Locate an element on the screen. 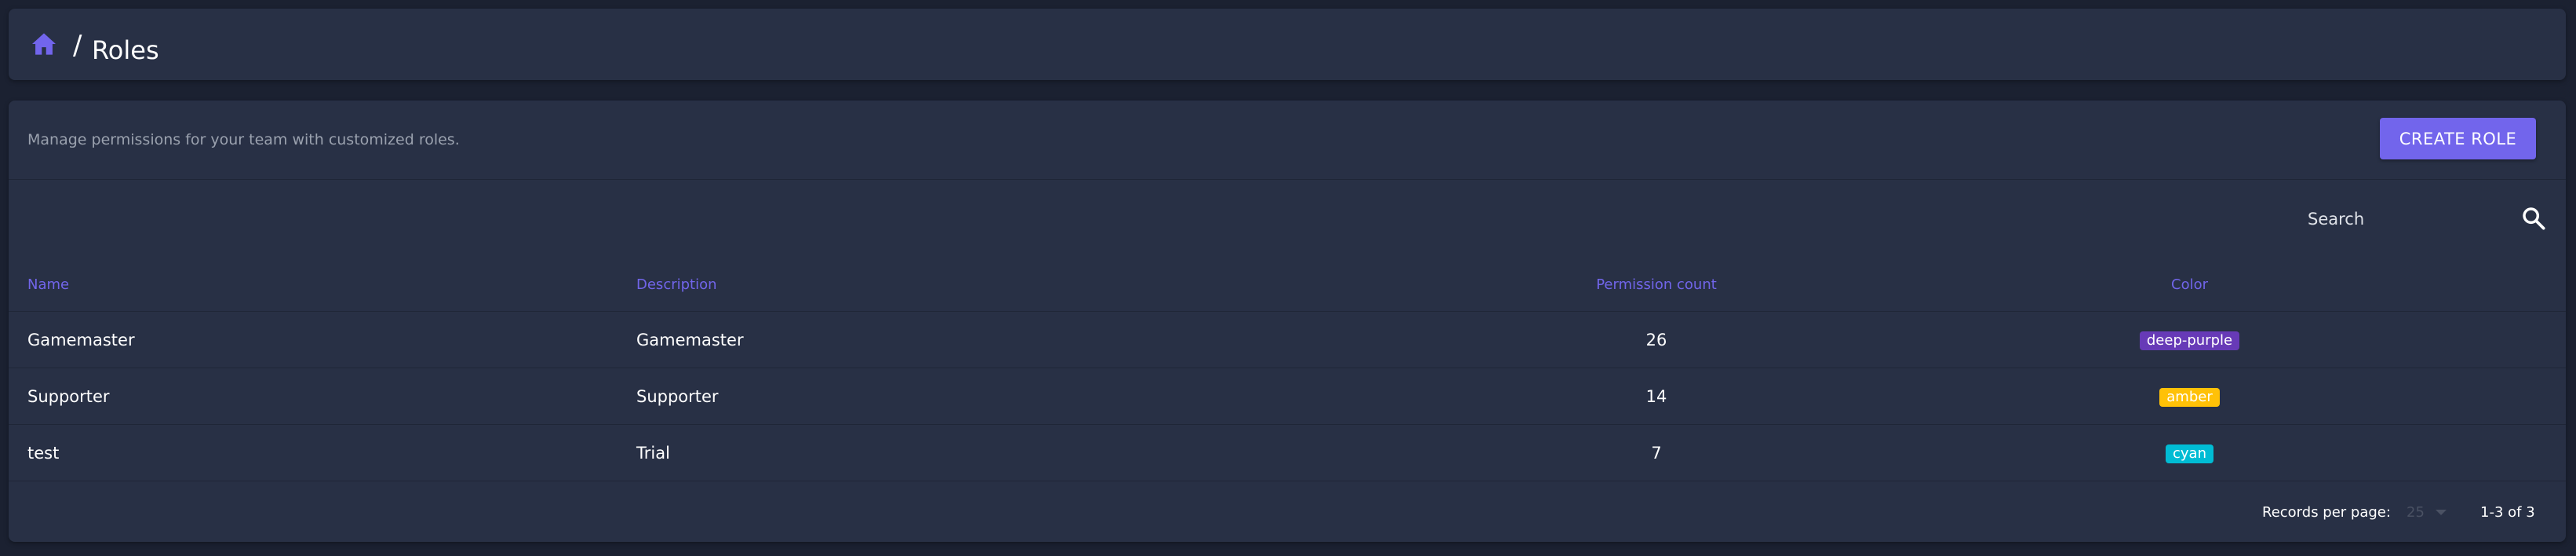 Image resolution: width=2576 pixels, height=556 pixels. role-color-cell: amber is located at coordinates (2189, 396).